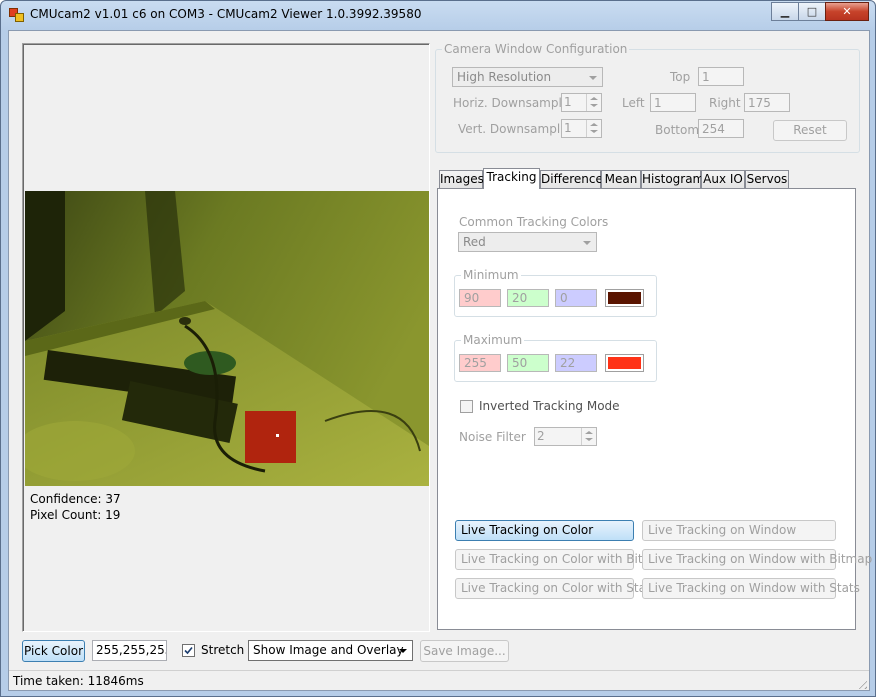 This screenshot has height=697, width=876. I want to click on inverted-tracking-label: Inverted Tracking Mode, so click(549, 406).